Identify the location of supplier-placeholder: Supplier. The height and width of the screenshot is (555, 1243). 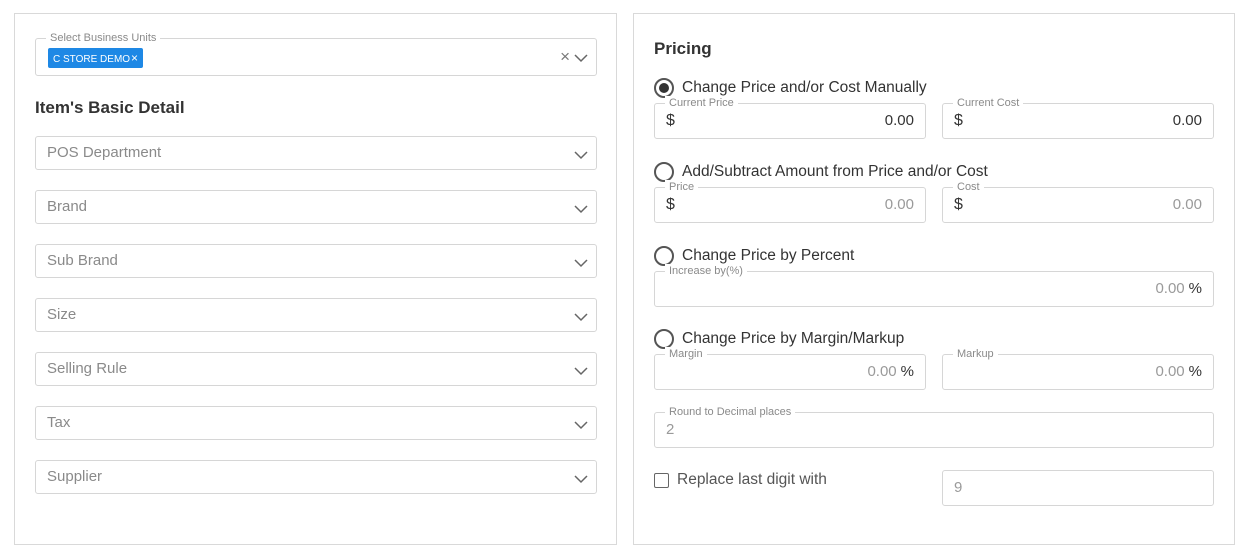
(75, 476).